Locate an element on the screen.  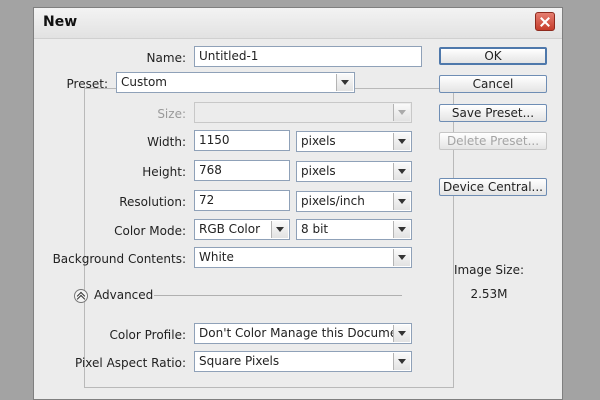
width-unit-value: pixels is located at coordinates (318, 141).